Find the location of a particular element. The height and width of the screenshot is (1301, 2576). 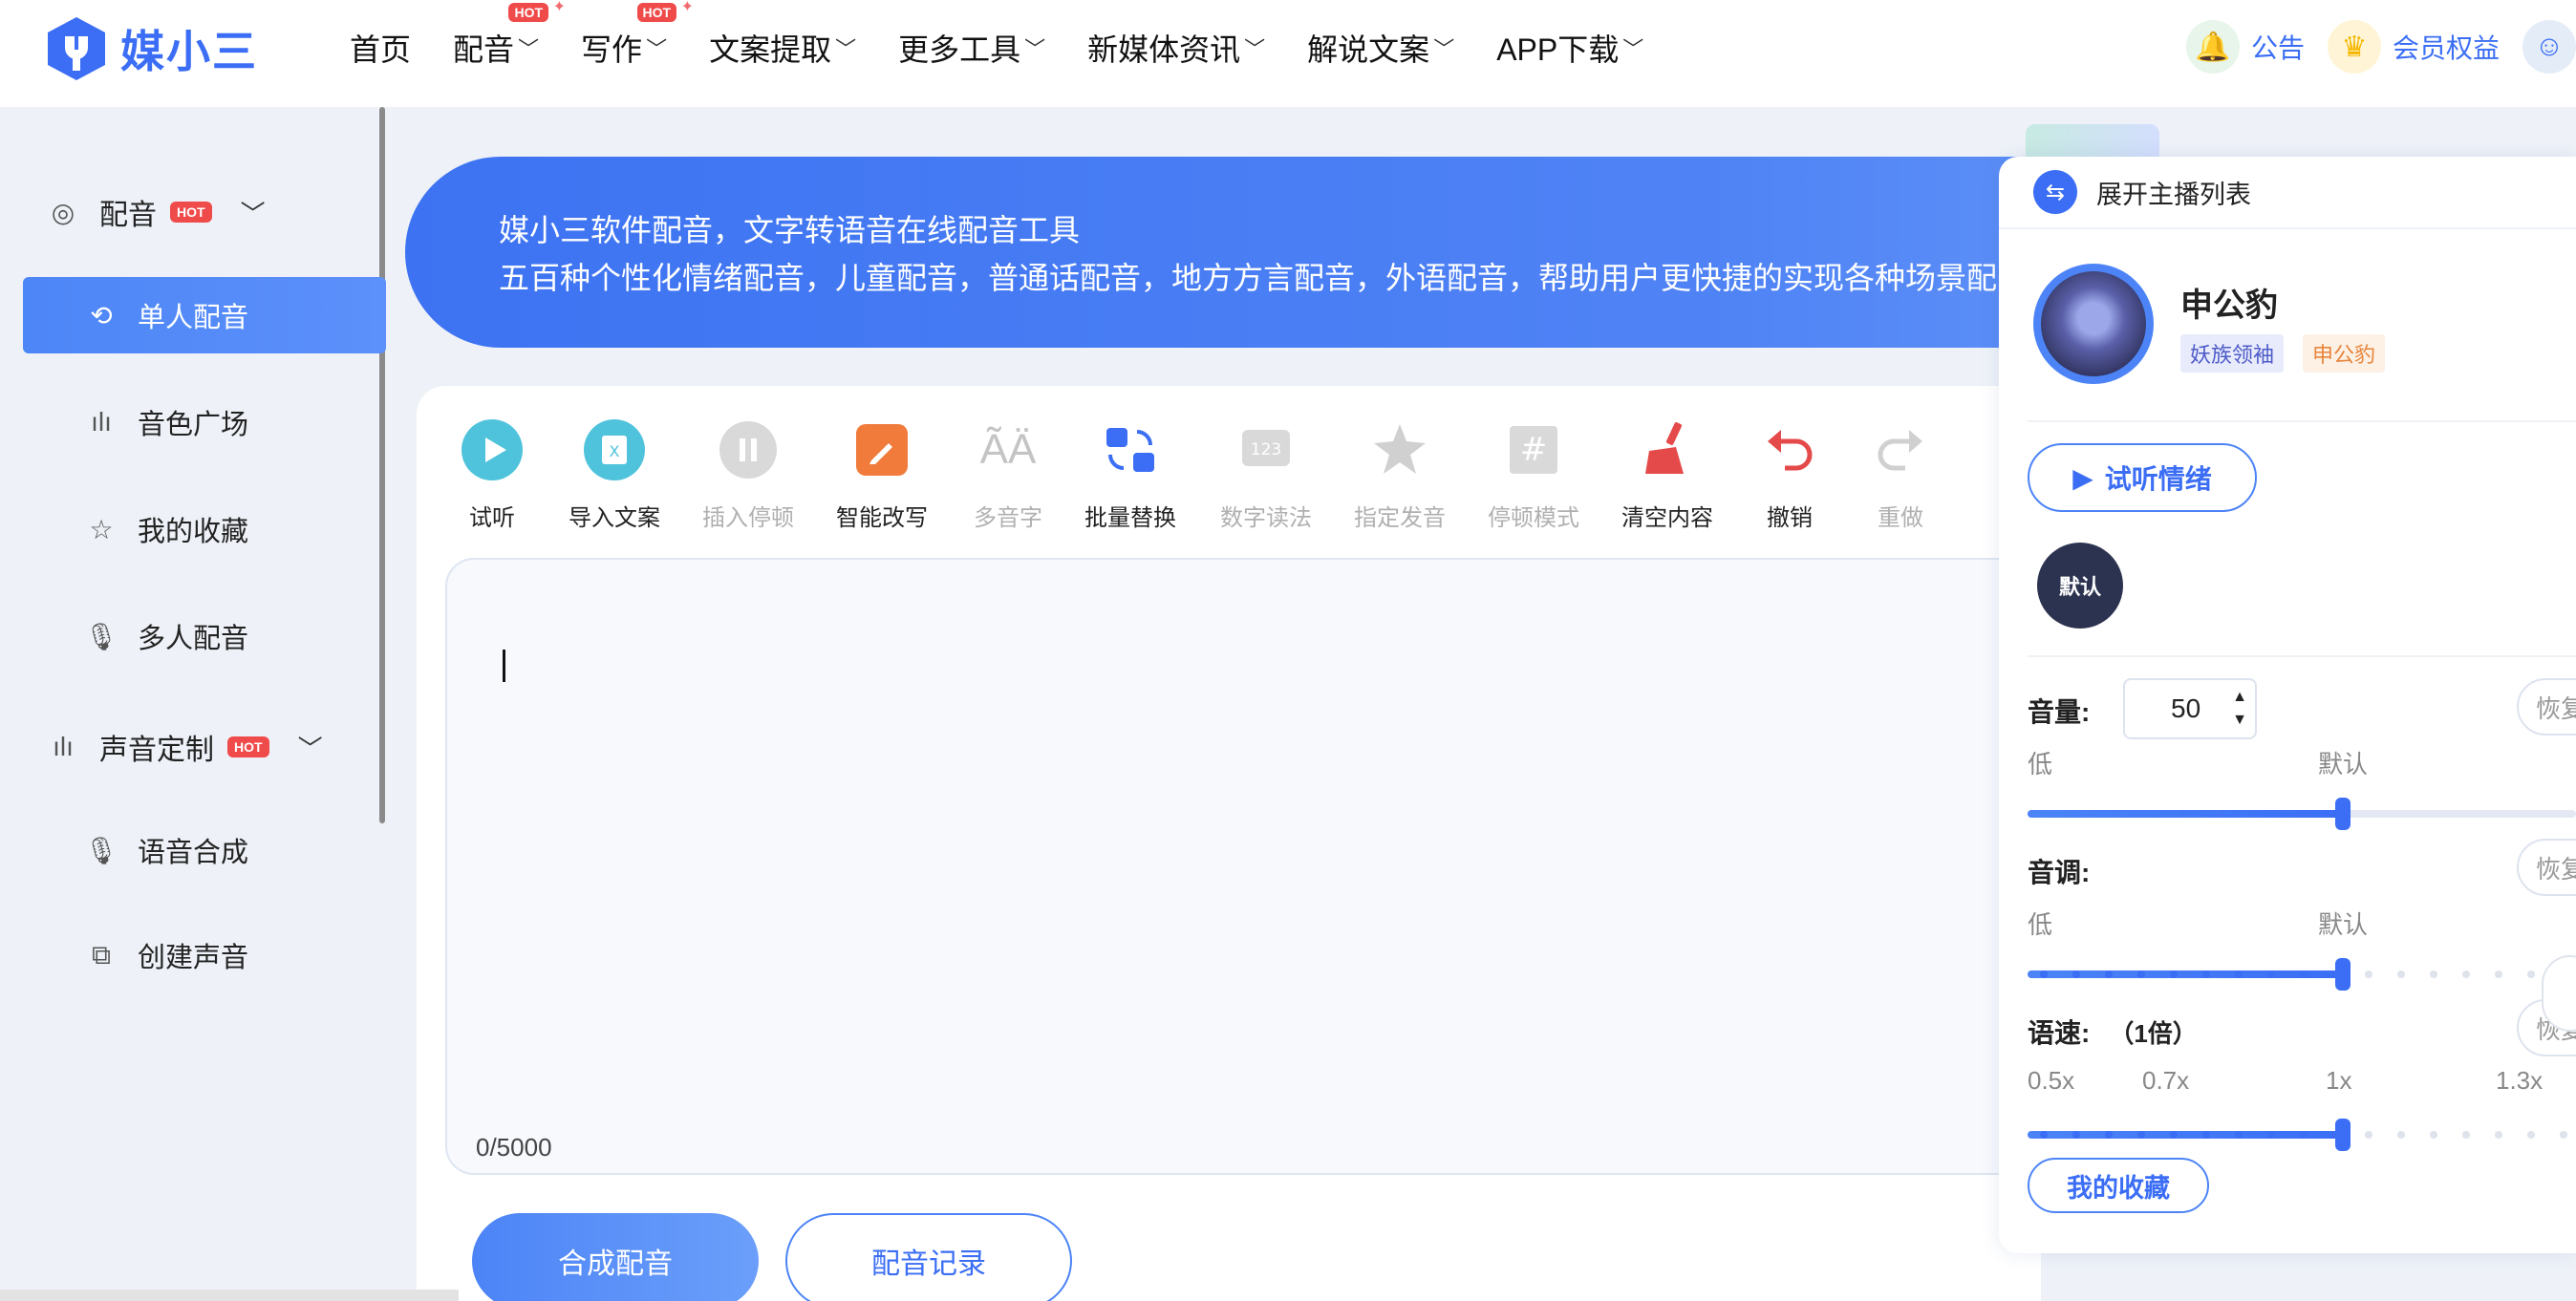

dubbing-record-button: 配音记录 is located at coordinates (928, 1257).